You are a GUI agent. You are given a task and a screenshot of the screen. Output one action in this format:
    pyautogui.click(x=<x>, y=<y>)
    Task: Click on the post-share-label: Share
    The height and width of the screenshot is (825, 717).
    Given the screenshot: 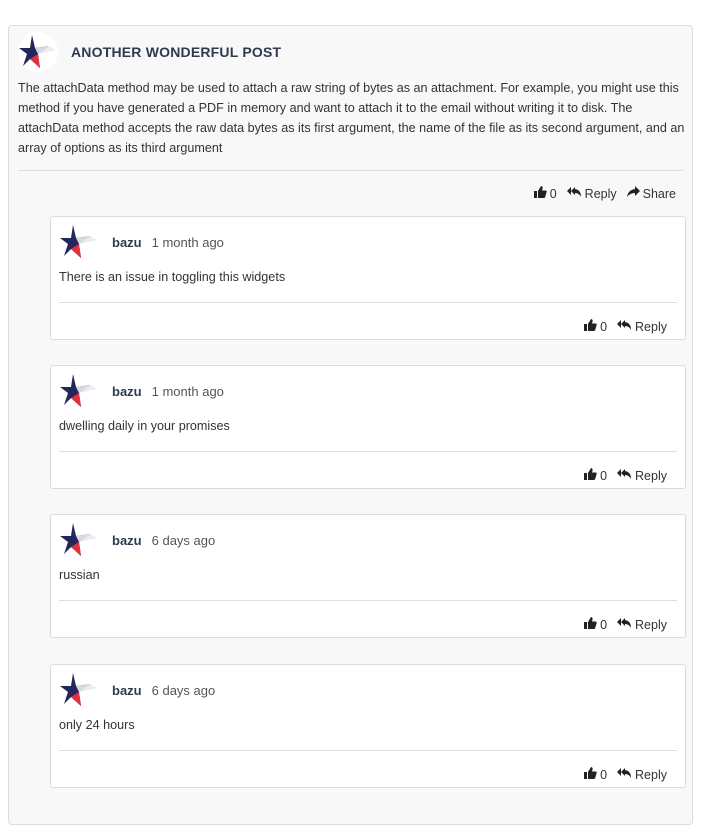 What is the action you would take?
    pyautogui.click(x=659, y=193)
    